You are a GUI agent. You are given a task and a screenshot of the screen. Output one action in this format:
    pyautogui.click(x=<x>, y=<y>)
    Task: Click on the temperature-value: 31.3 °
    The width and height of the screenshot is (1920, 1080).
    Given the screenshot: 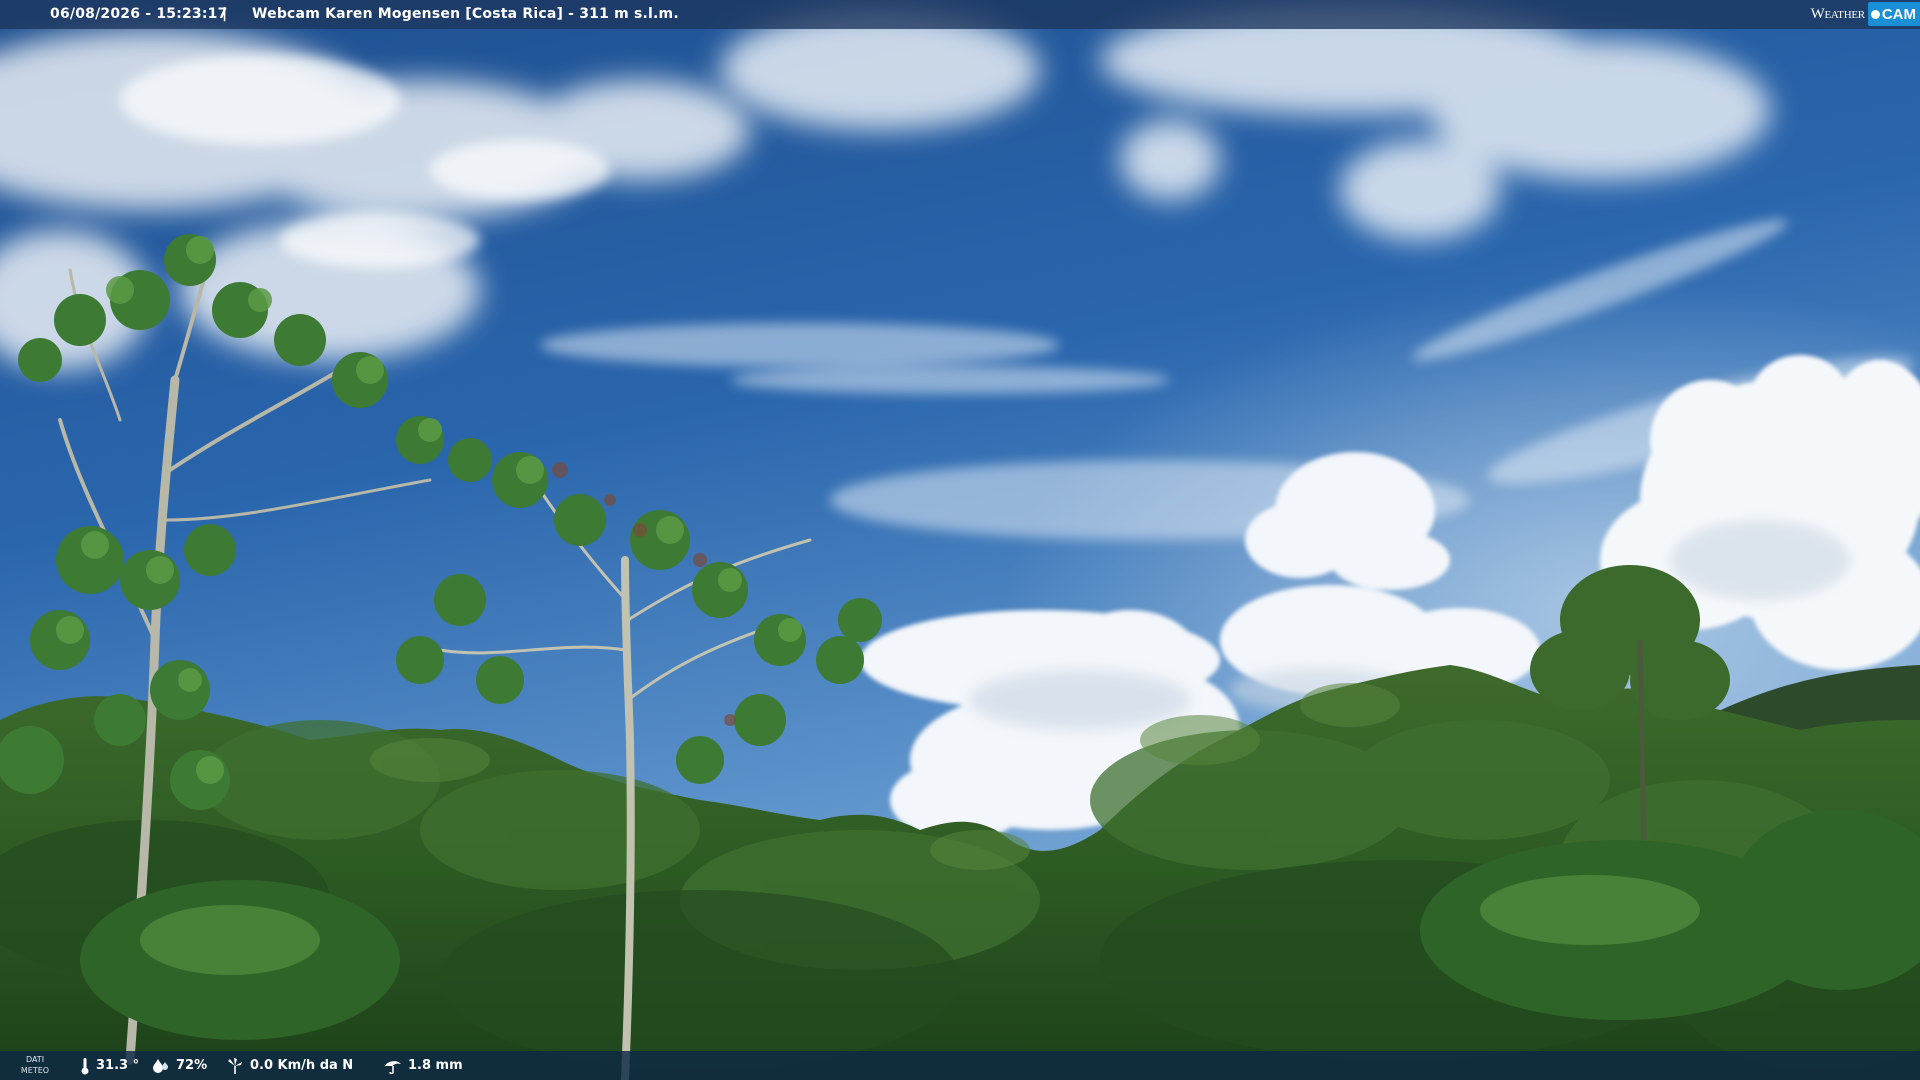 What is the action you would take?
    pyautogui.click(x=118, y=1065)
    